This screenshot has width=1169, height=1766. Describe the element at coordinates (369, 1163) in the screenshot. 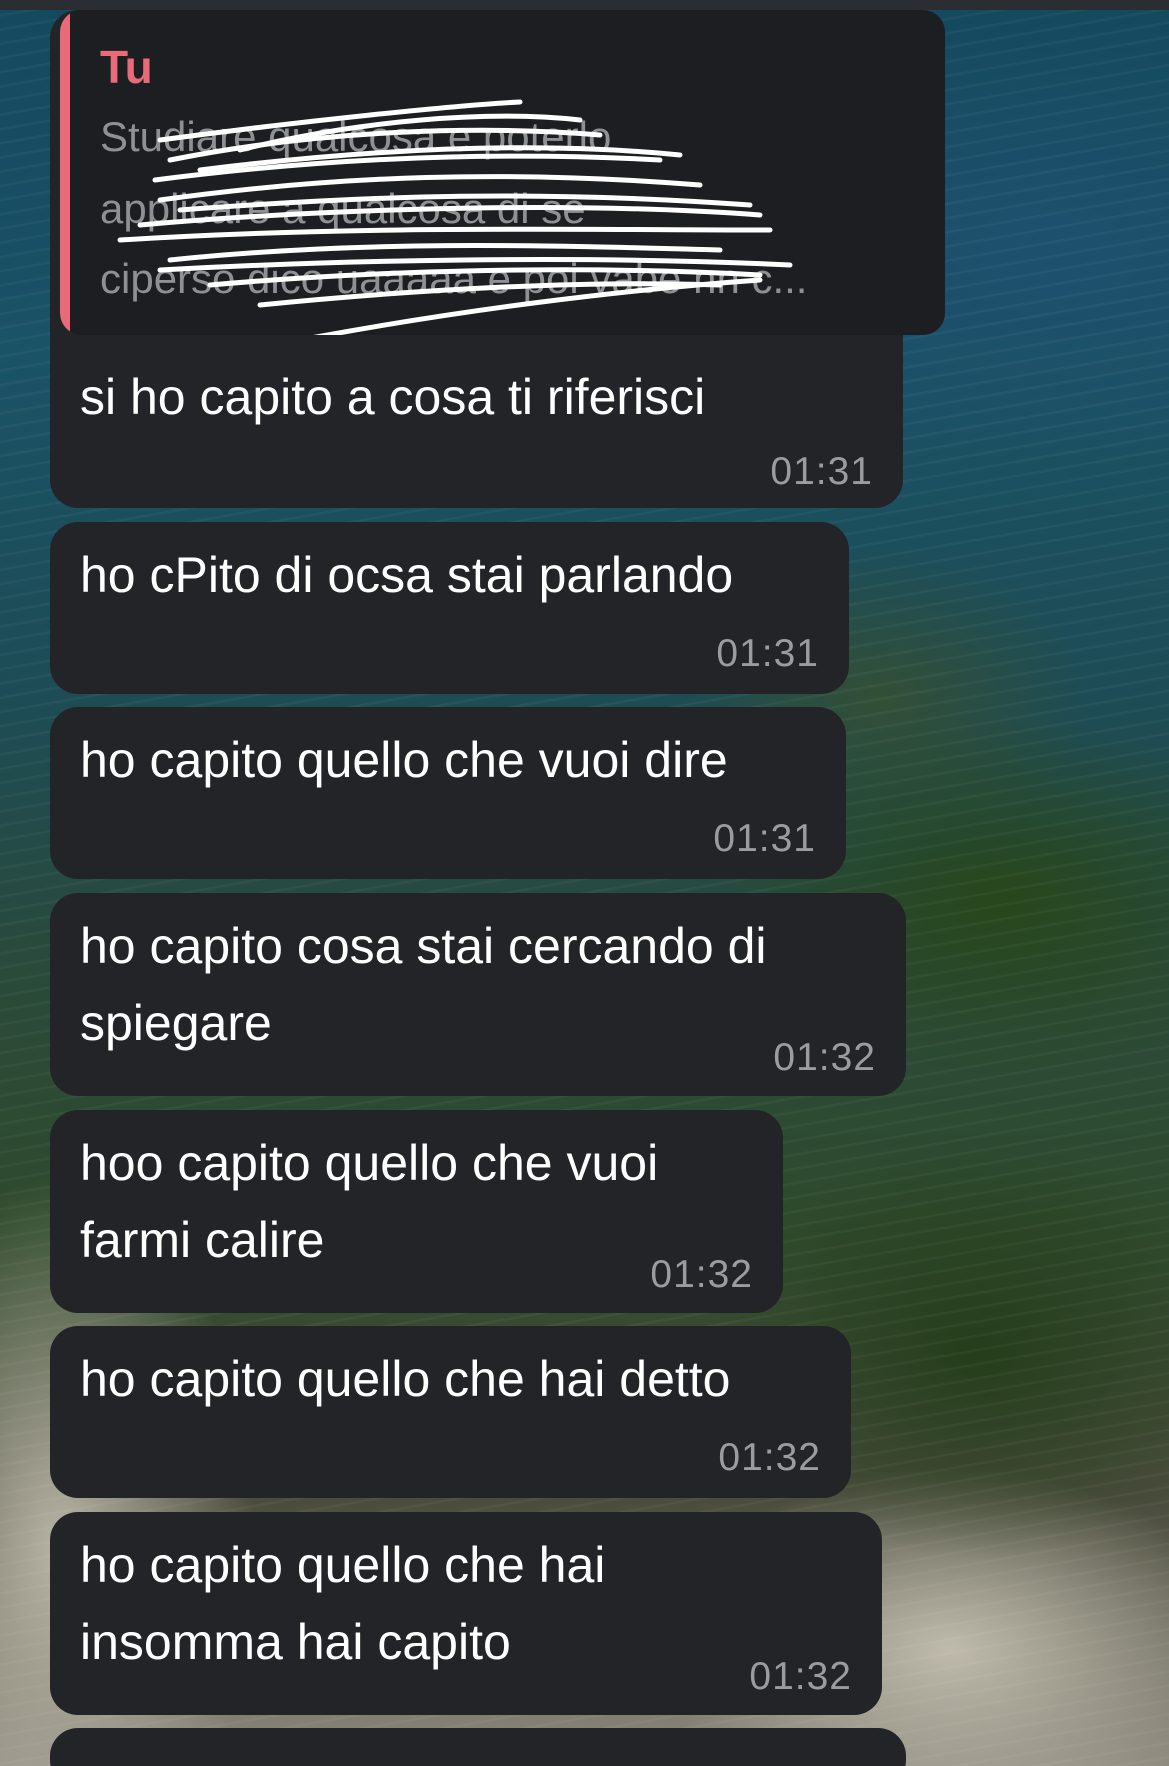

I see `message-text: hoo capito quello che vuoi` at that location.